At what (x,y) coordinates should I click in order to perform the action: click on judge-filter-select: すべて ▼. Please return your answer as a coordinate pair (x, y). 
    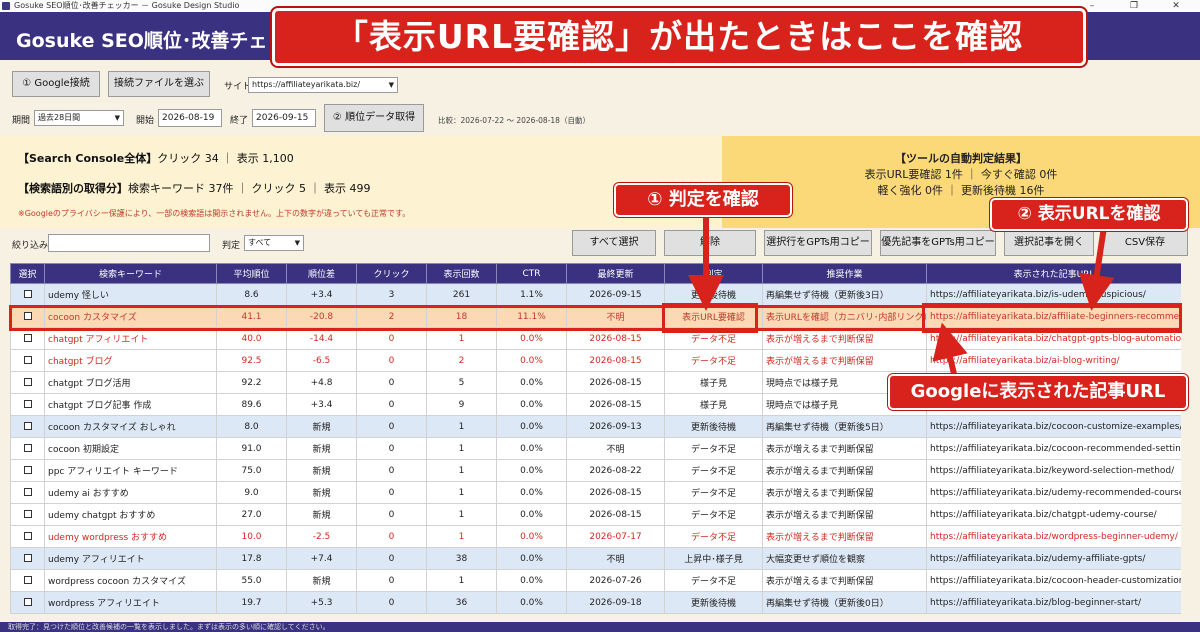
    Looking at the image, I should click on (274, 243).